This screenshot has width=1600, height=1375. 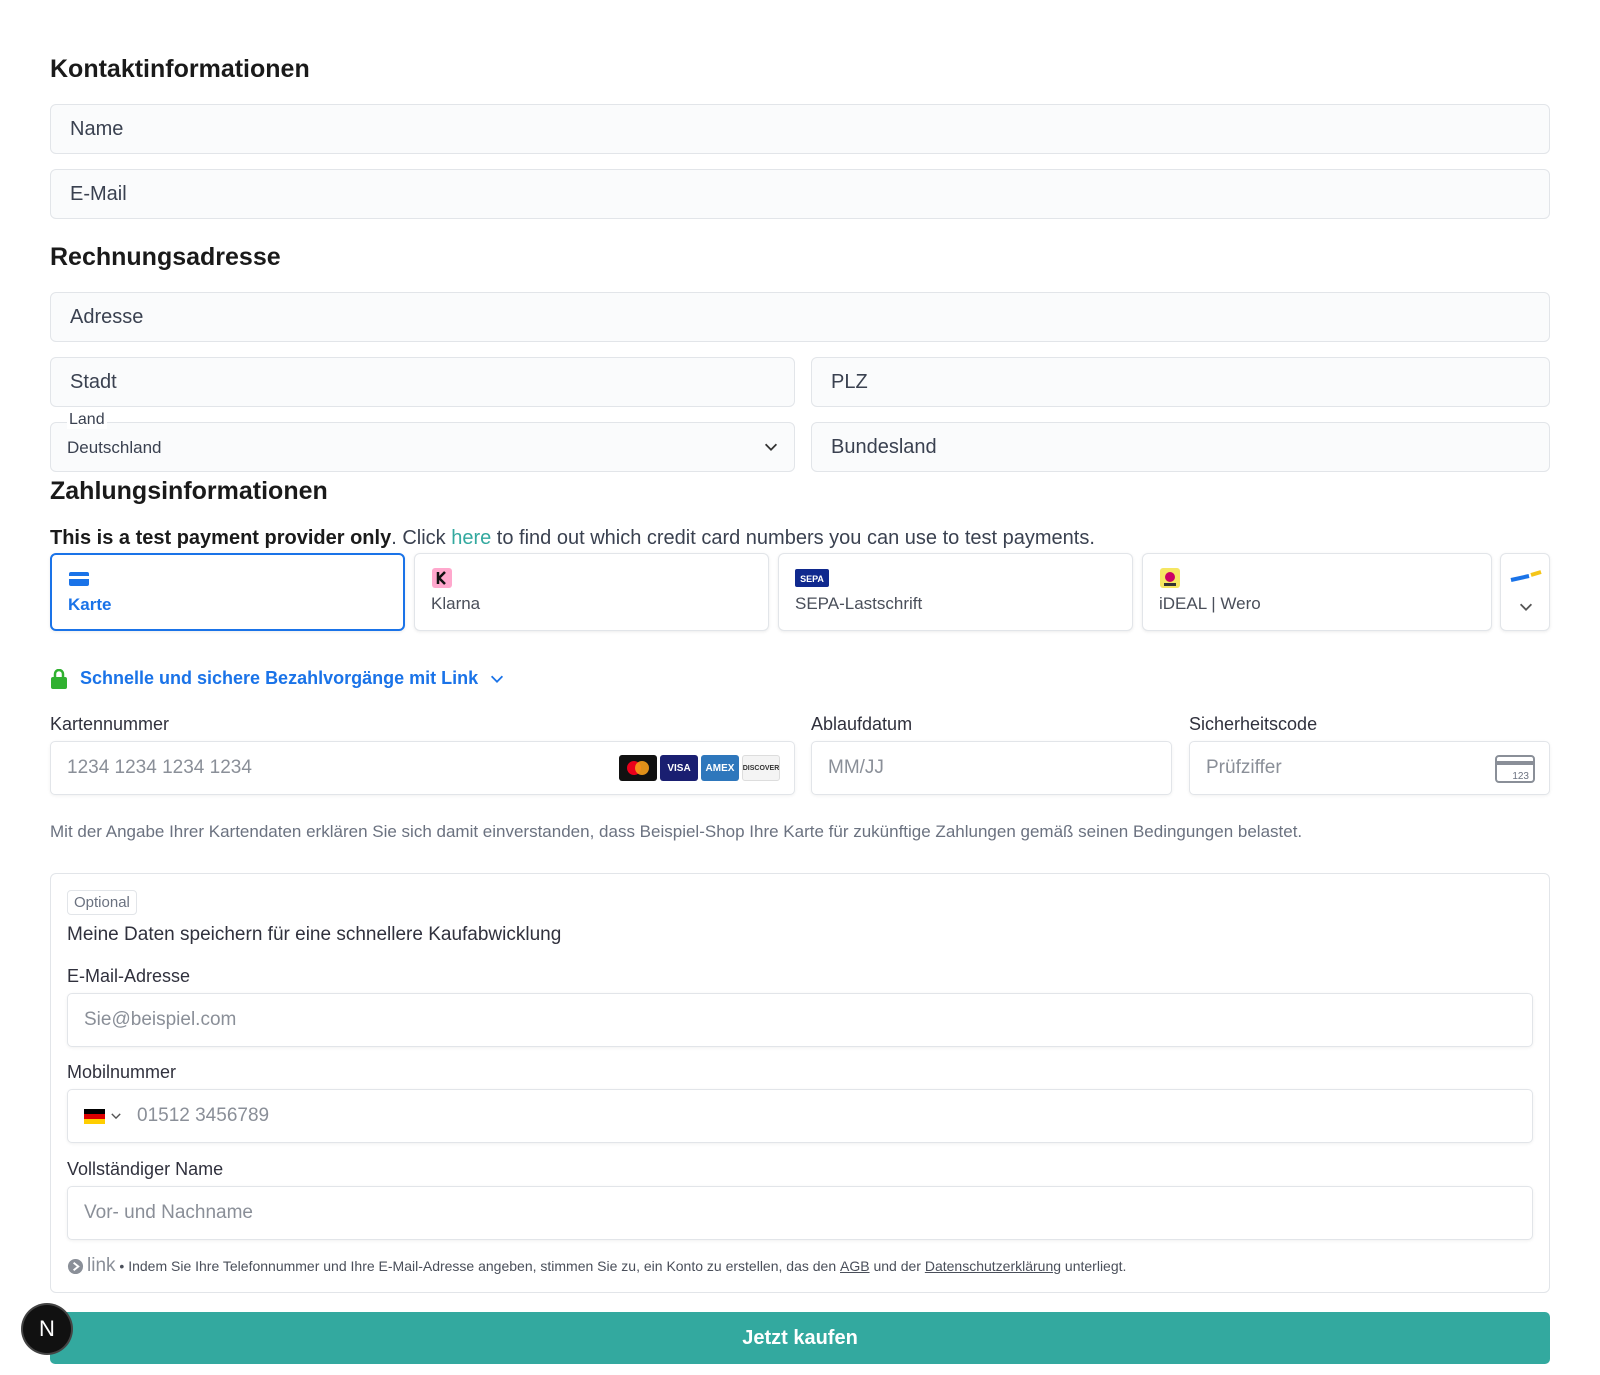 What do you see at coordinates (720, 768) in the screenshot?
I see `amex-icon: AMEX` at bounding box center [720, 768].